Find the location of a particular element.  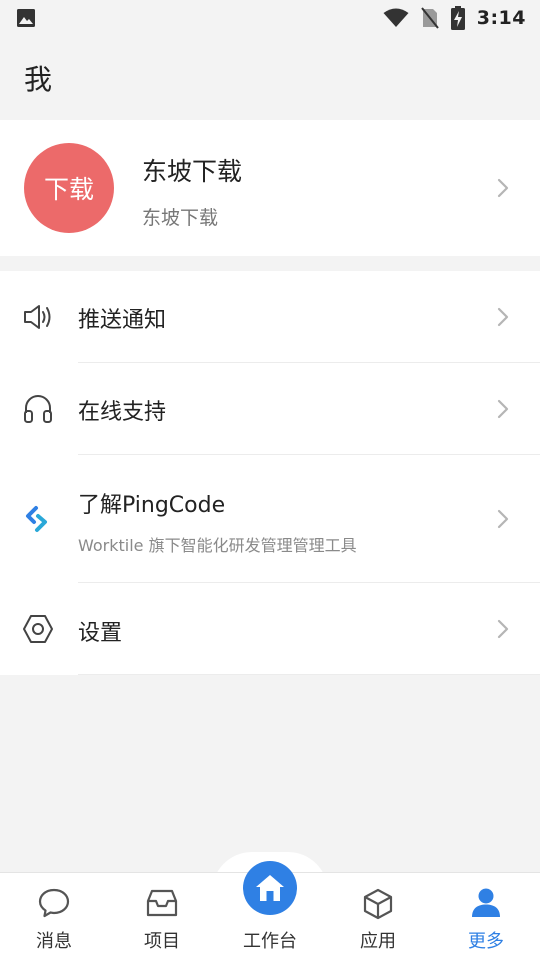

profile-card: 下载 is located at coordinates (270, 188).